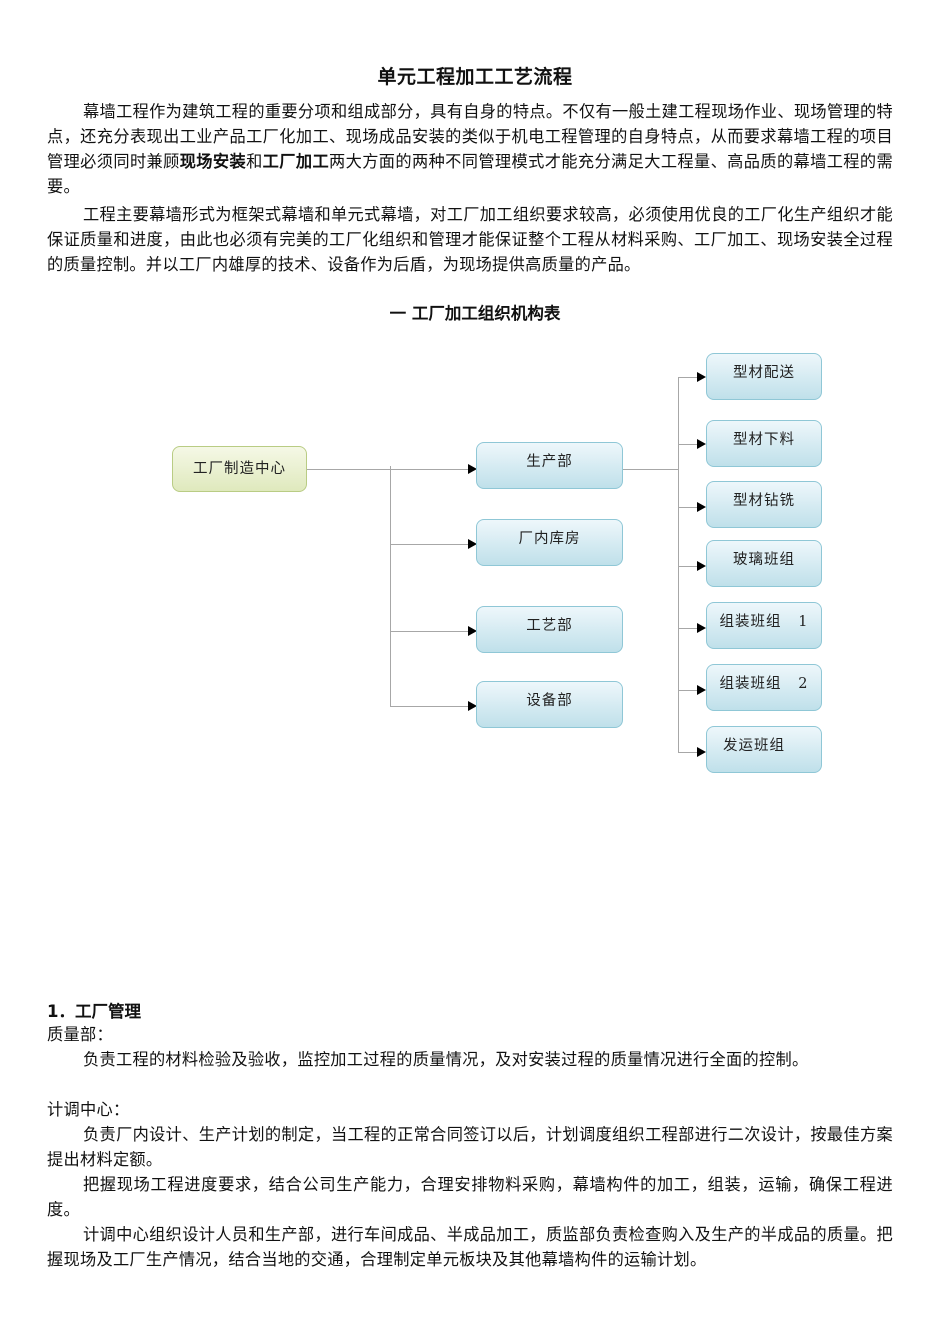  I want to click on org-node-glass-team: 玻璃班组, so click(764, 563).